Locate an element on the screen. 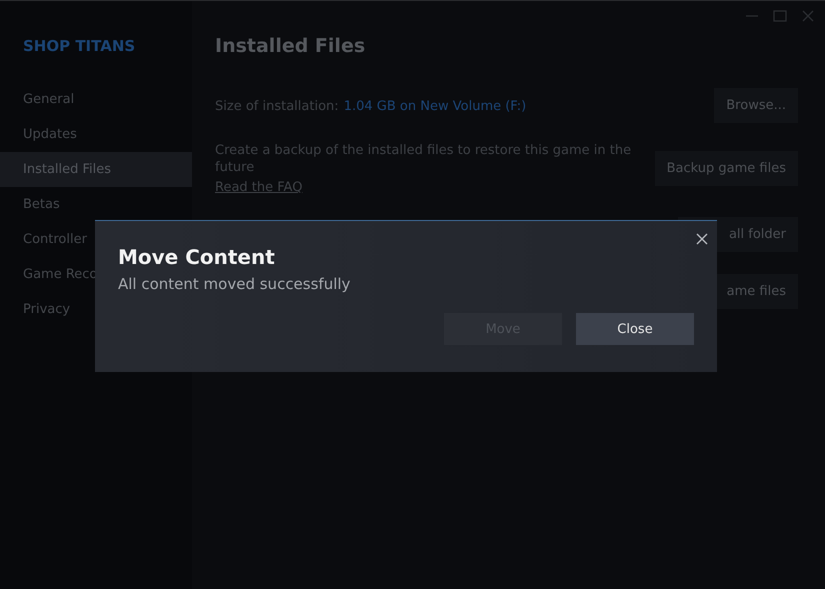 The width and height of the screenshot is (825, 589). page-heading: Installed Files is located at coordinates (290, 47).